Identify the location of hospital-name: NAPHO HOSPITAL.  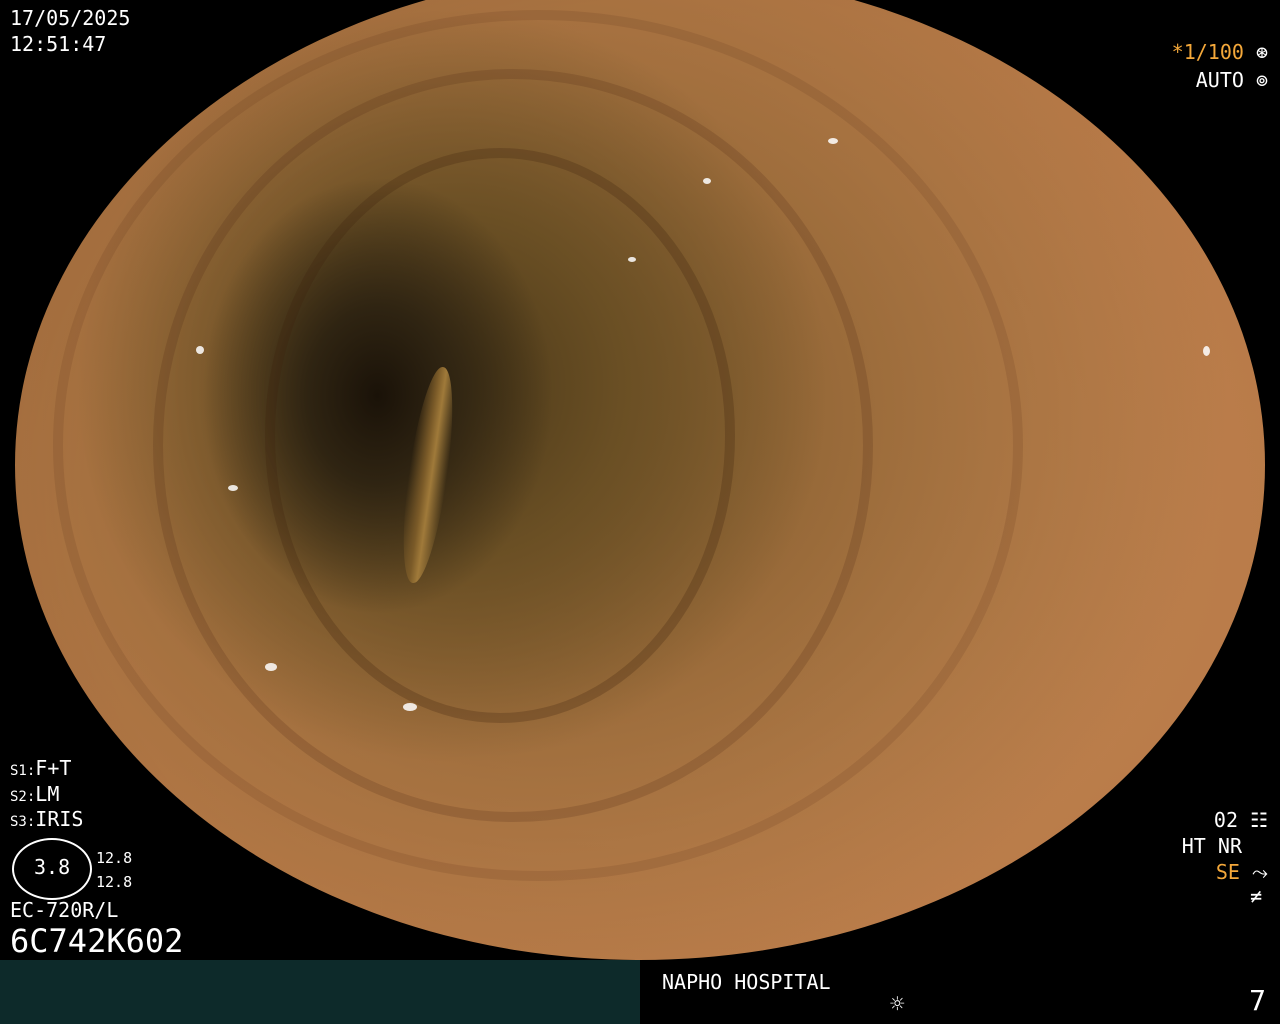
(746, 982).